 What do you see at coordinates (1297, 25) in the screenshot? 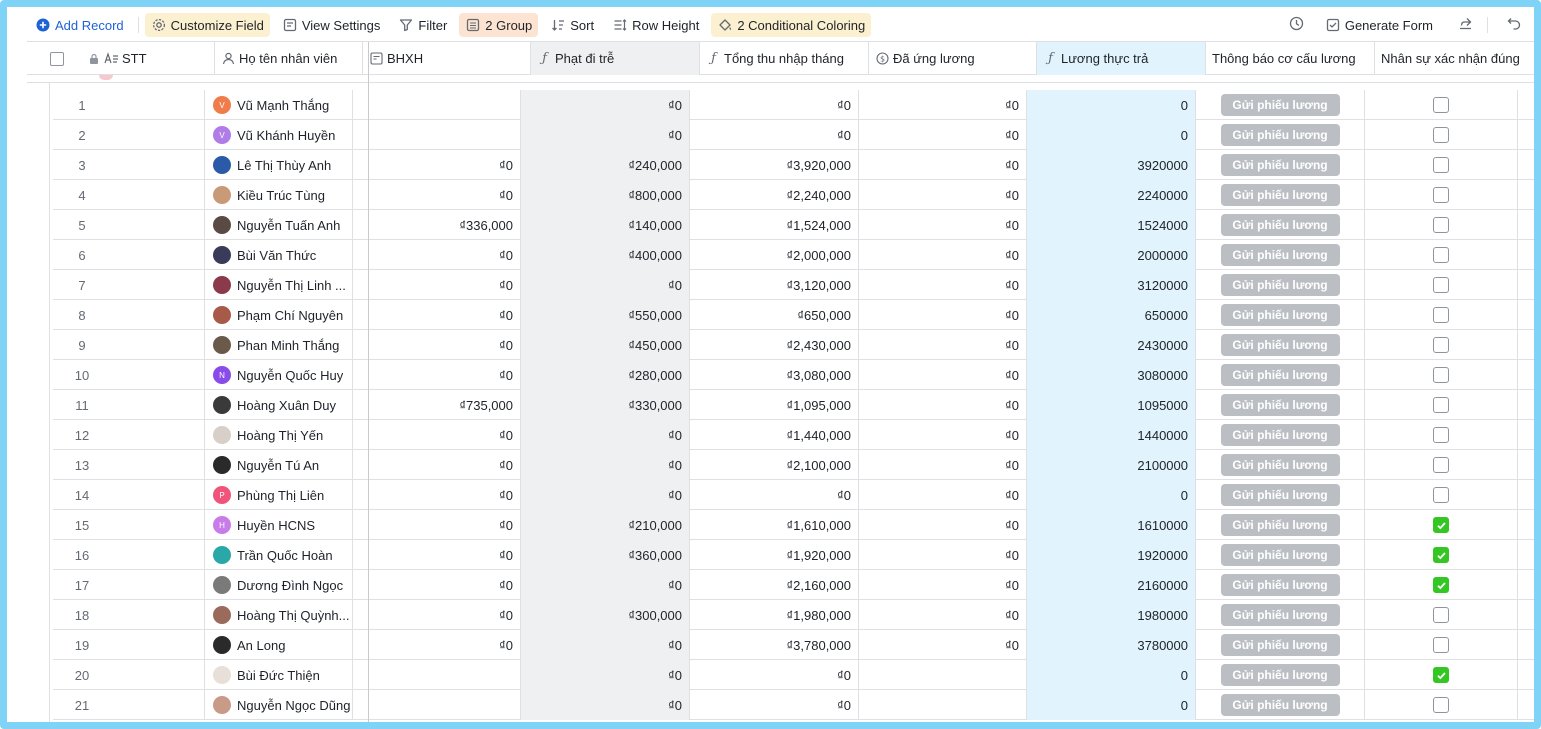
I see `history-button` at bounding box center [1297, 25].